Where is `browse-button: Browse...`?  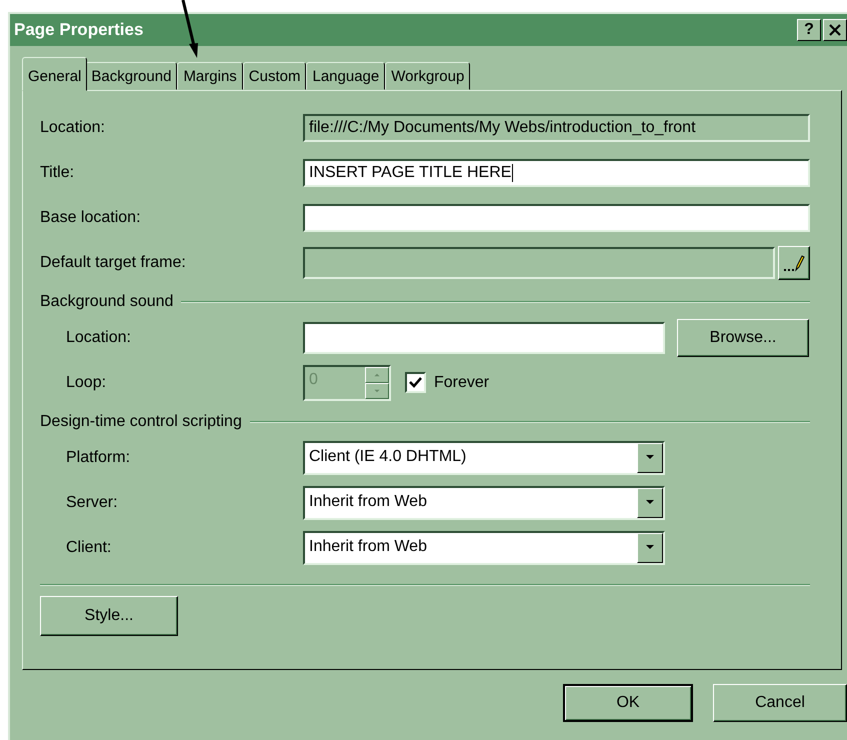 browse-button: Browse... is located at coordinates (743, 337).